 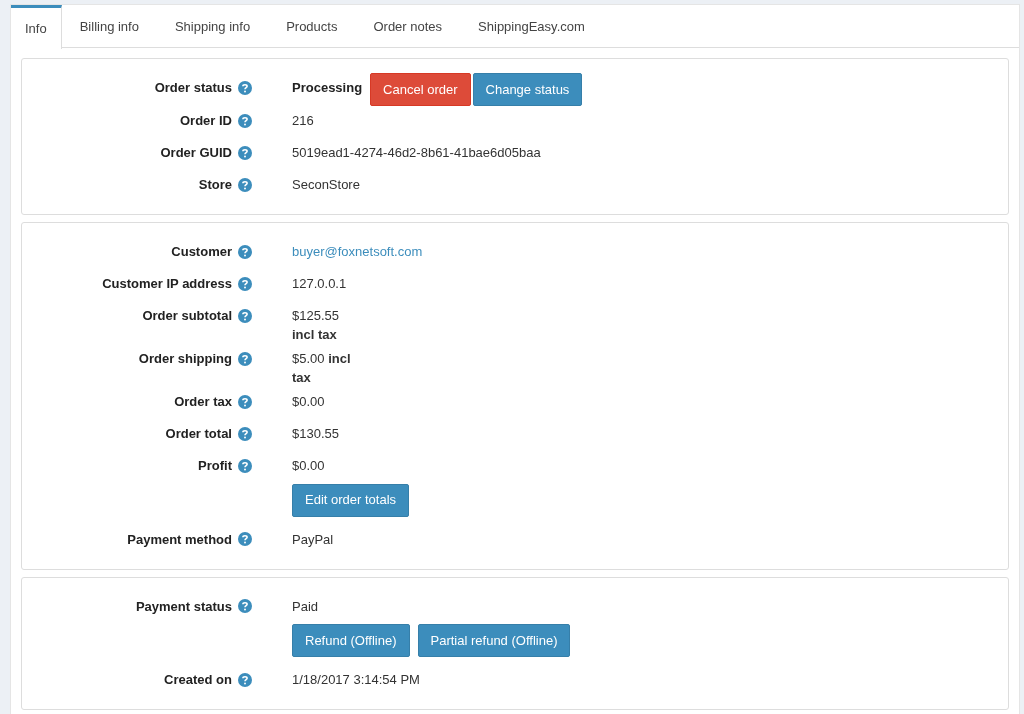 What do you see at coordinates (196, 153) in the screenshot?
I see `field-label: Order GUID` at bounding box center [196, 153].